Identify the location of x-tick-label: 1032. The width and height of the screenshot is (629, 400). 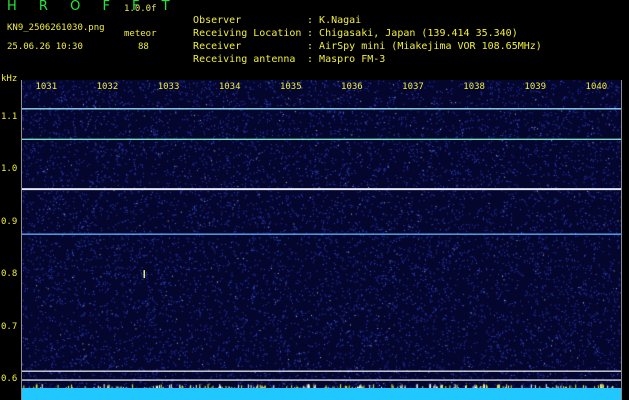
(107, 87).